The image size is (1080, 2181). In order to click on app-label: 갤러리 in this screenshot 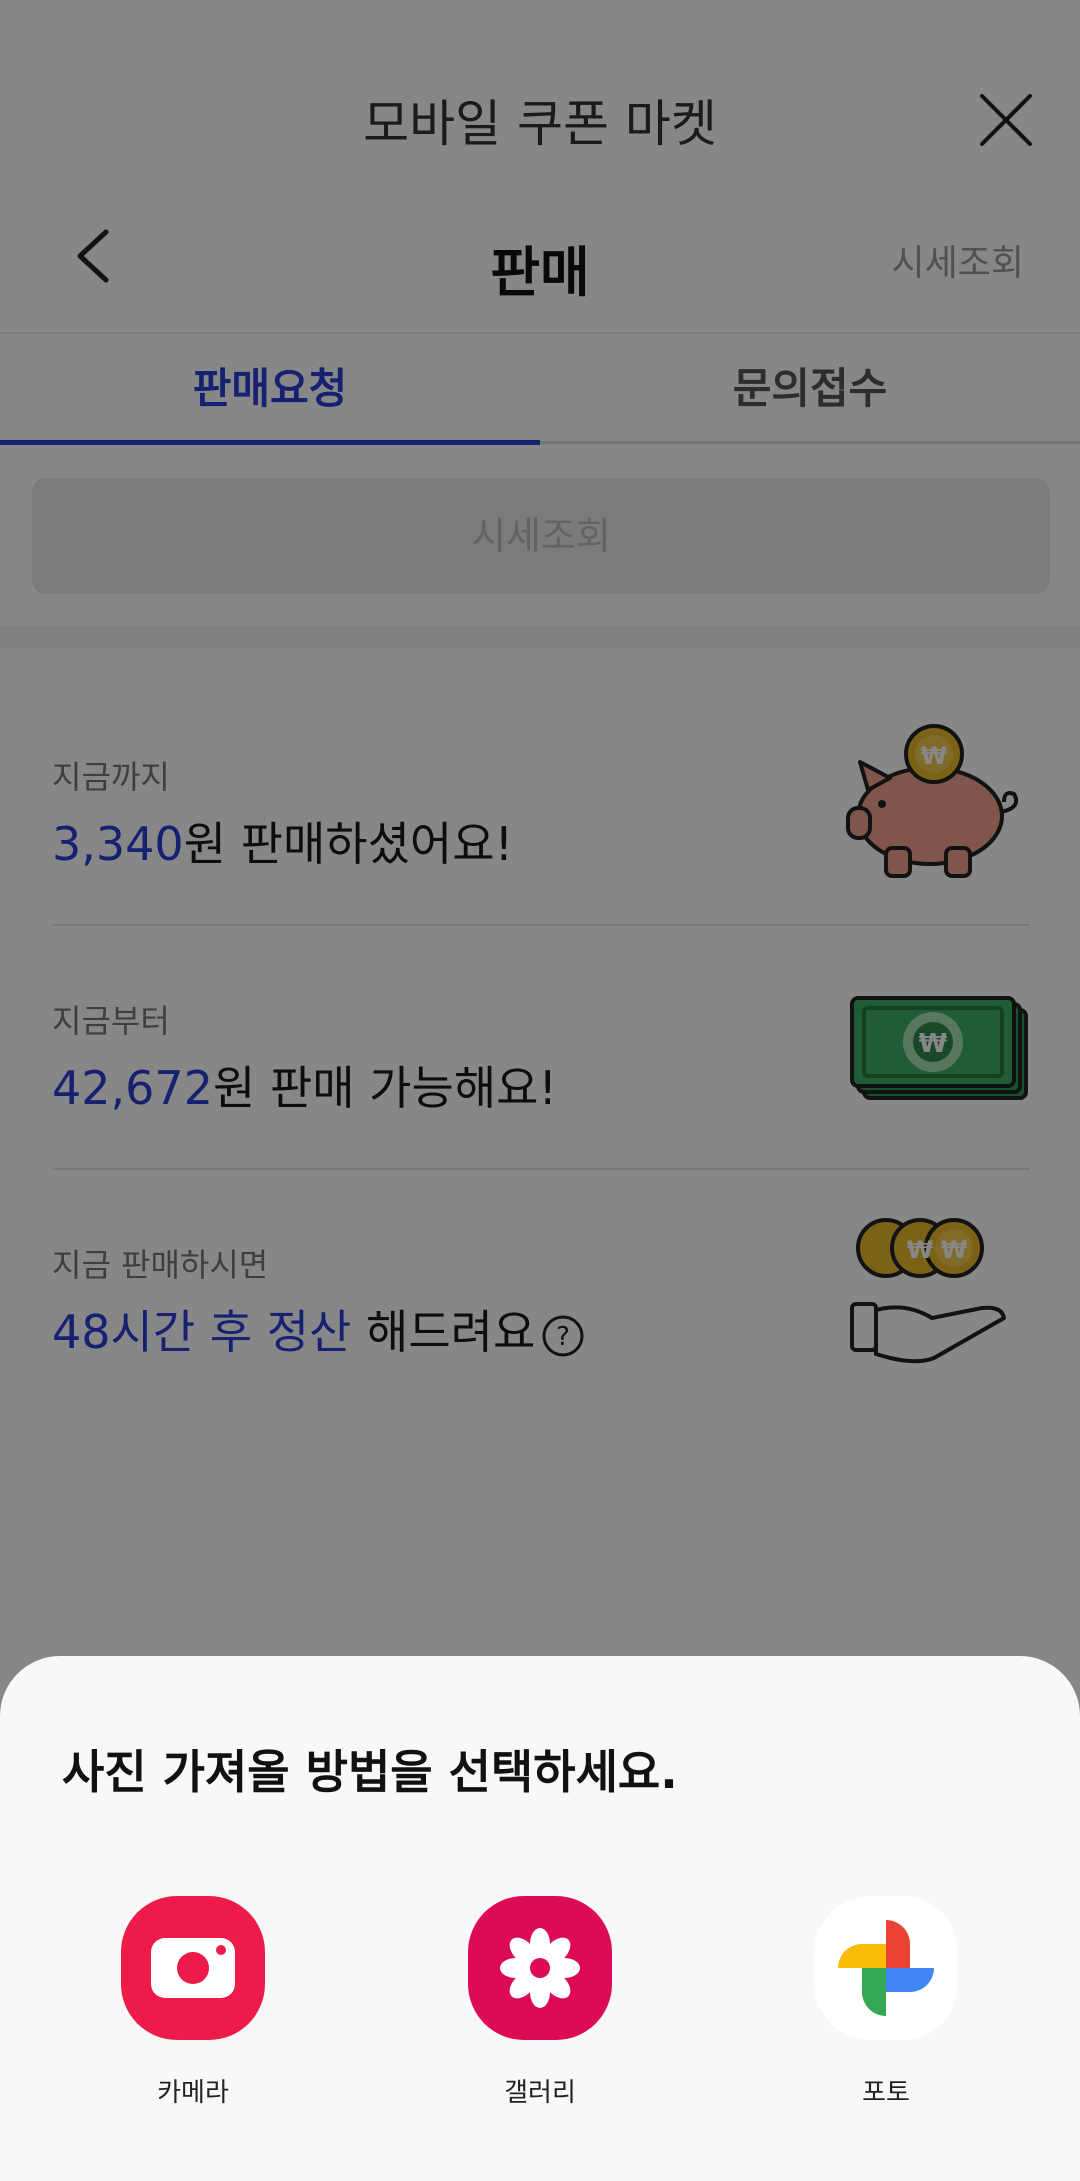, I will do `click(540, 2093)`.